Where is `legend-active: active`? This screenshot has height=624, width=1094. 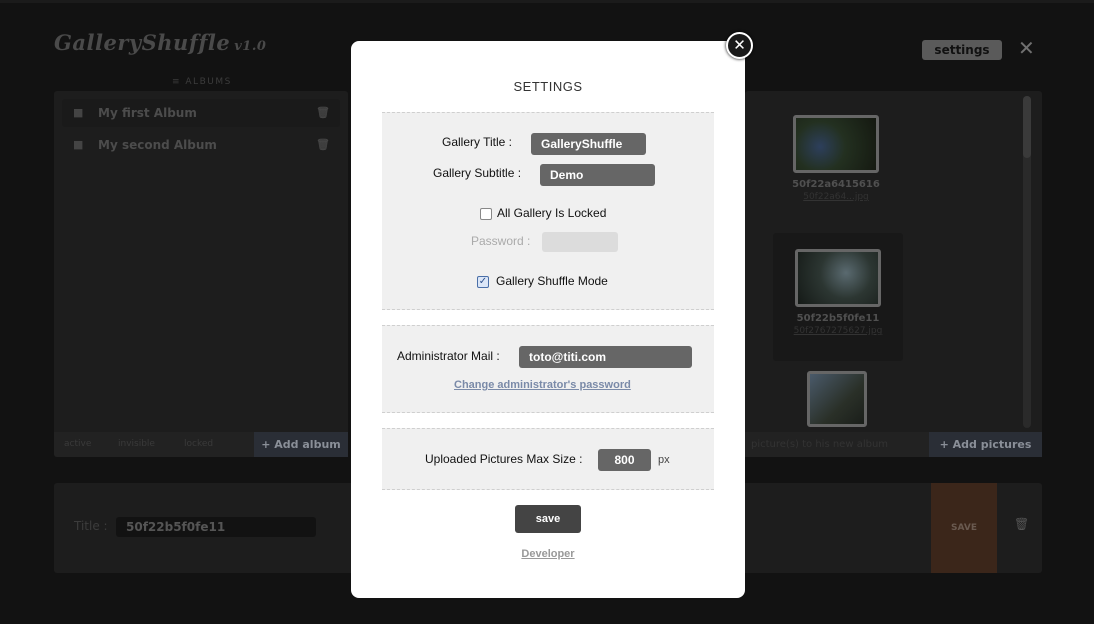
legend-active: active is located at coordinates (78, 444).